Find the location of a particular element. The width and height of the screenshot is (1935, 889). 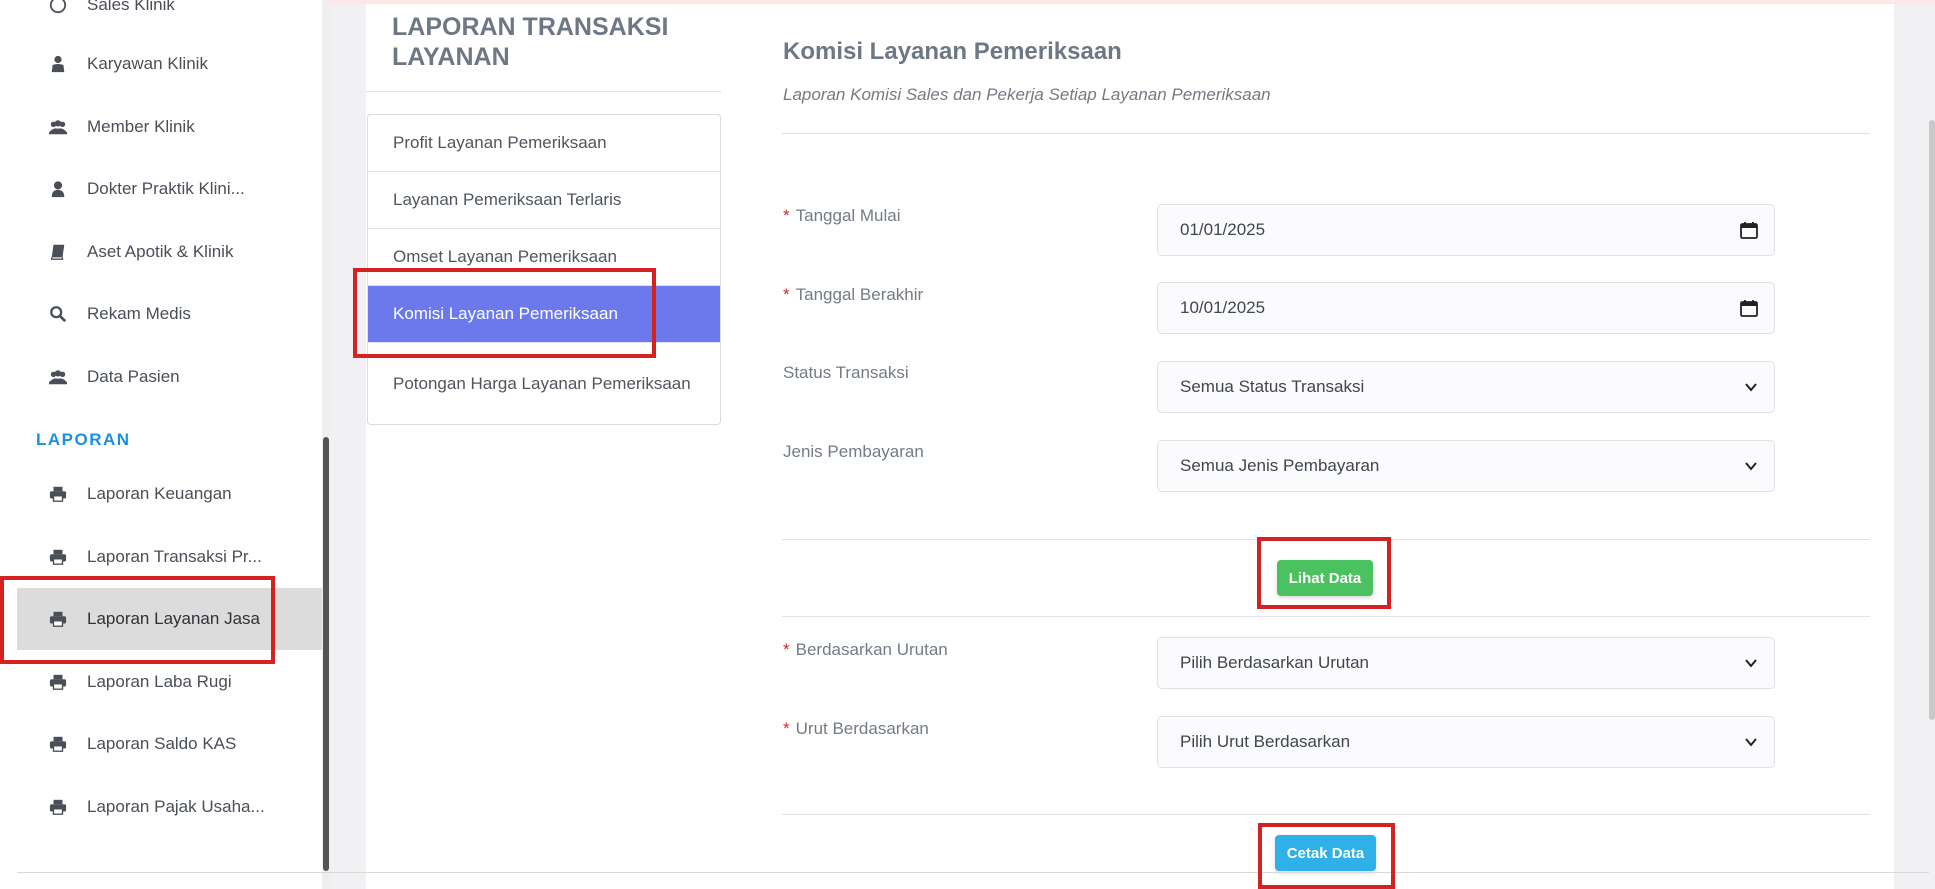

page-title: Komisi Layanan Pemeriksaan is located at coordinates (952, 51).